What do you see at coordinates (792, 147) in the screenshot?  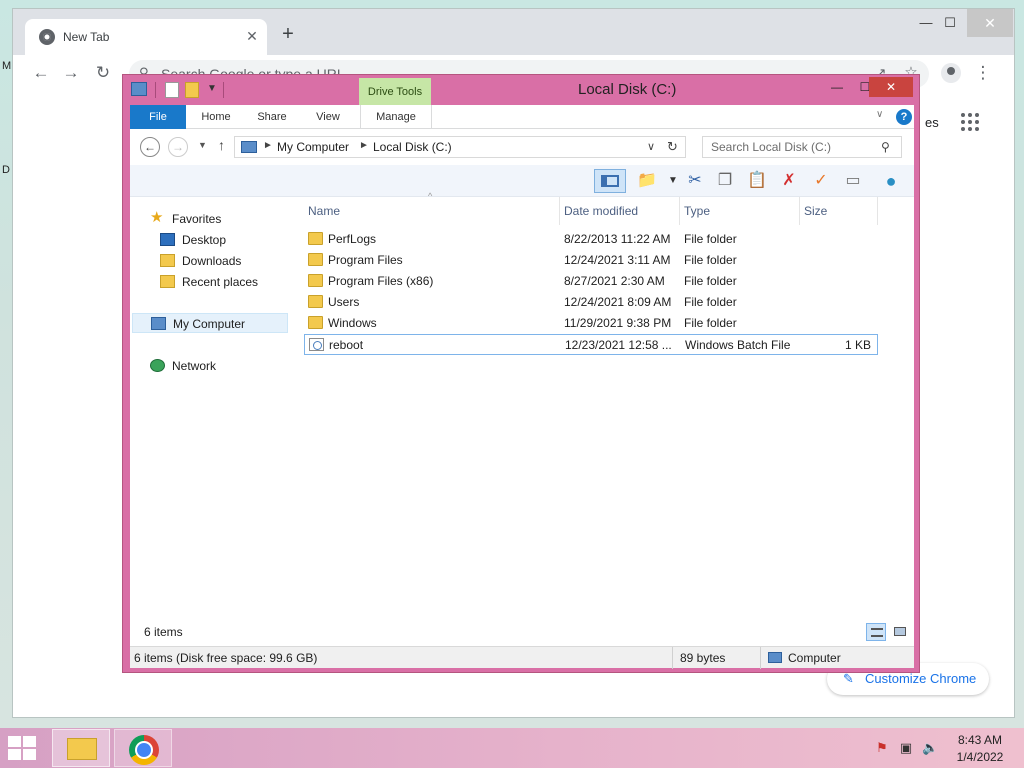 I see `search-input` at bounding box center [792, 147].